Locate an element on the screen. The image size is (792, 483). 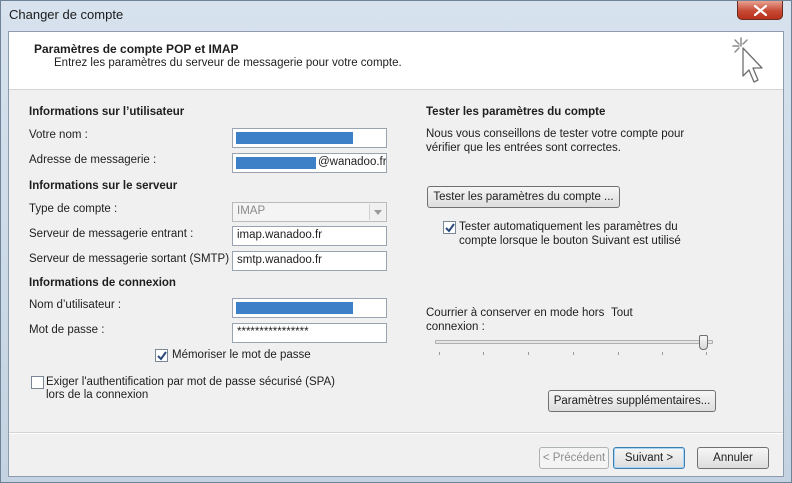
redacted-email-user is located at coordinates (276, 163).